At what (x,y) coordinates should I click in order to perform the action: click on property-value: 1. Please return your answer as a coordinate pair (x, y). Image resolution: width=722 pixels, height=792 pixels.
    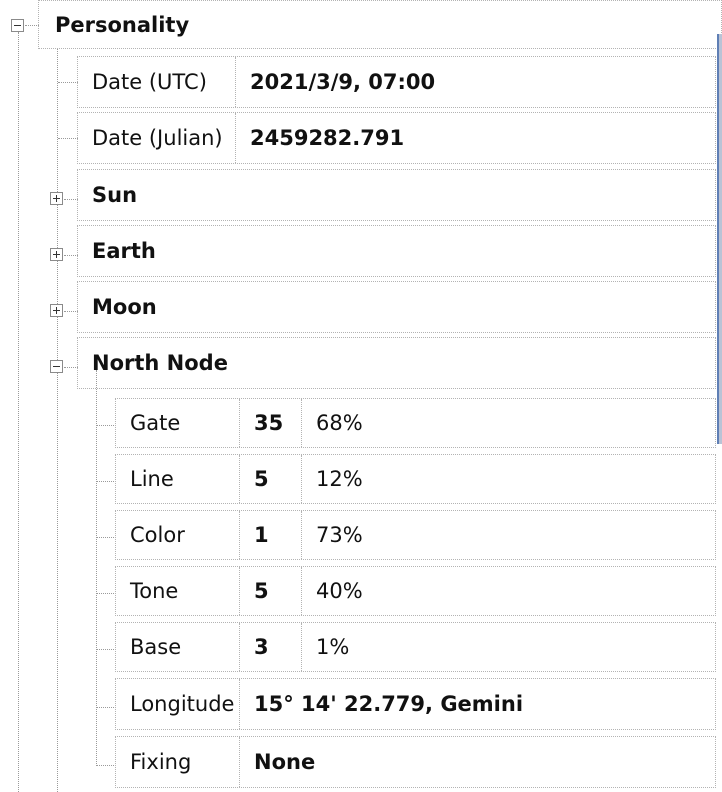
    Looking at the image, I should click on (271, 535).